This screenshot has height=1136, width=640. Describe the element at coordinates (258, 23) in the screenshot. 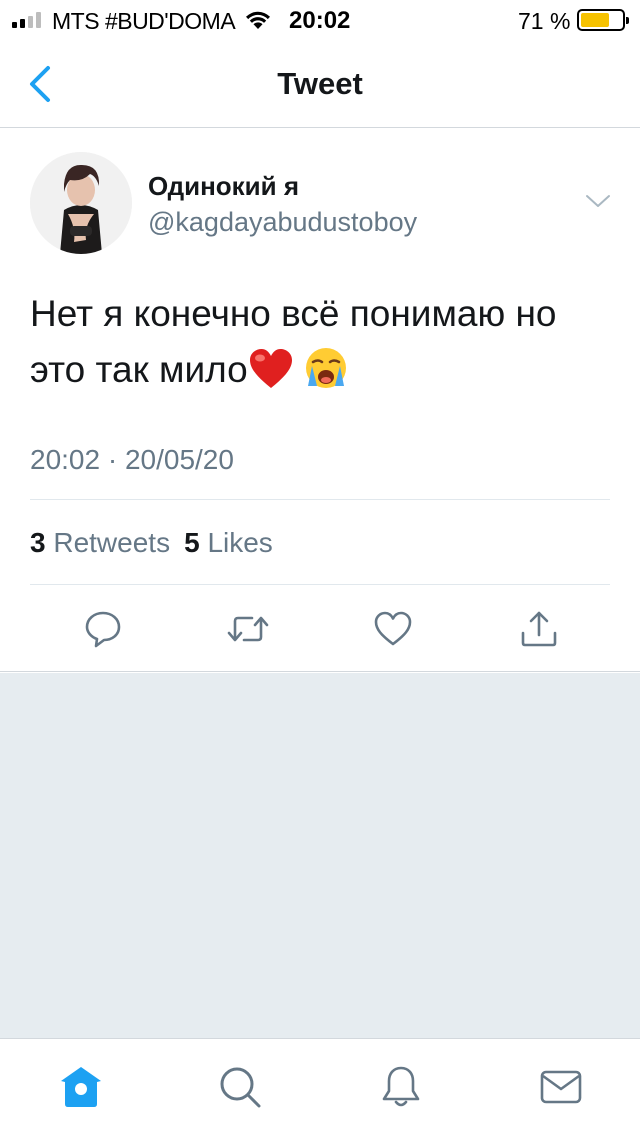

I see `wifi-icon` at that location.